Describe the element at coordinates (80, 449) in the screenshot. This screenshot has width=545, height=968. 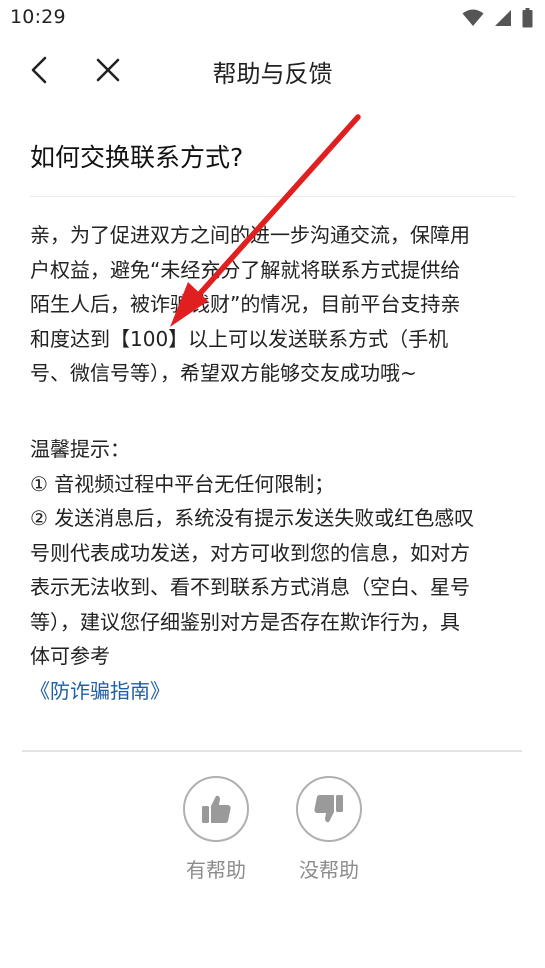
I see `tips-heading: 温馨提示：` at that location.